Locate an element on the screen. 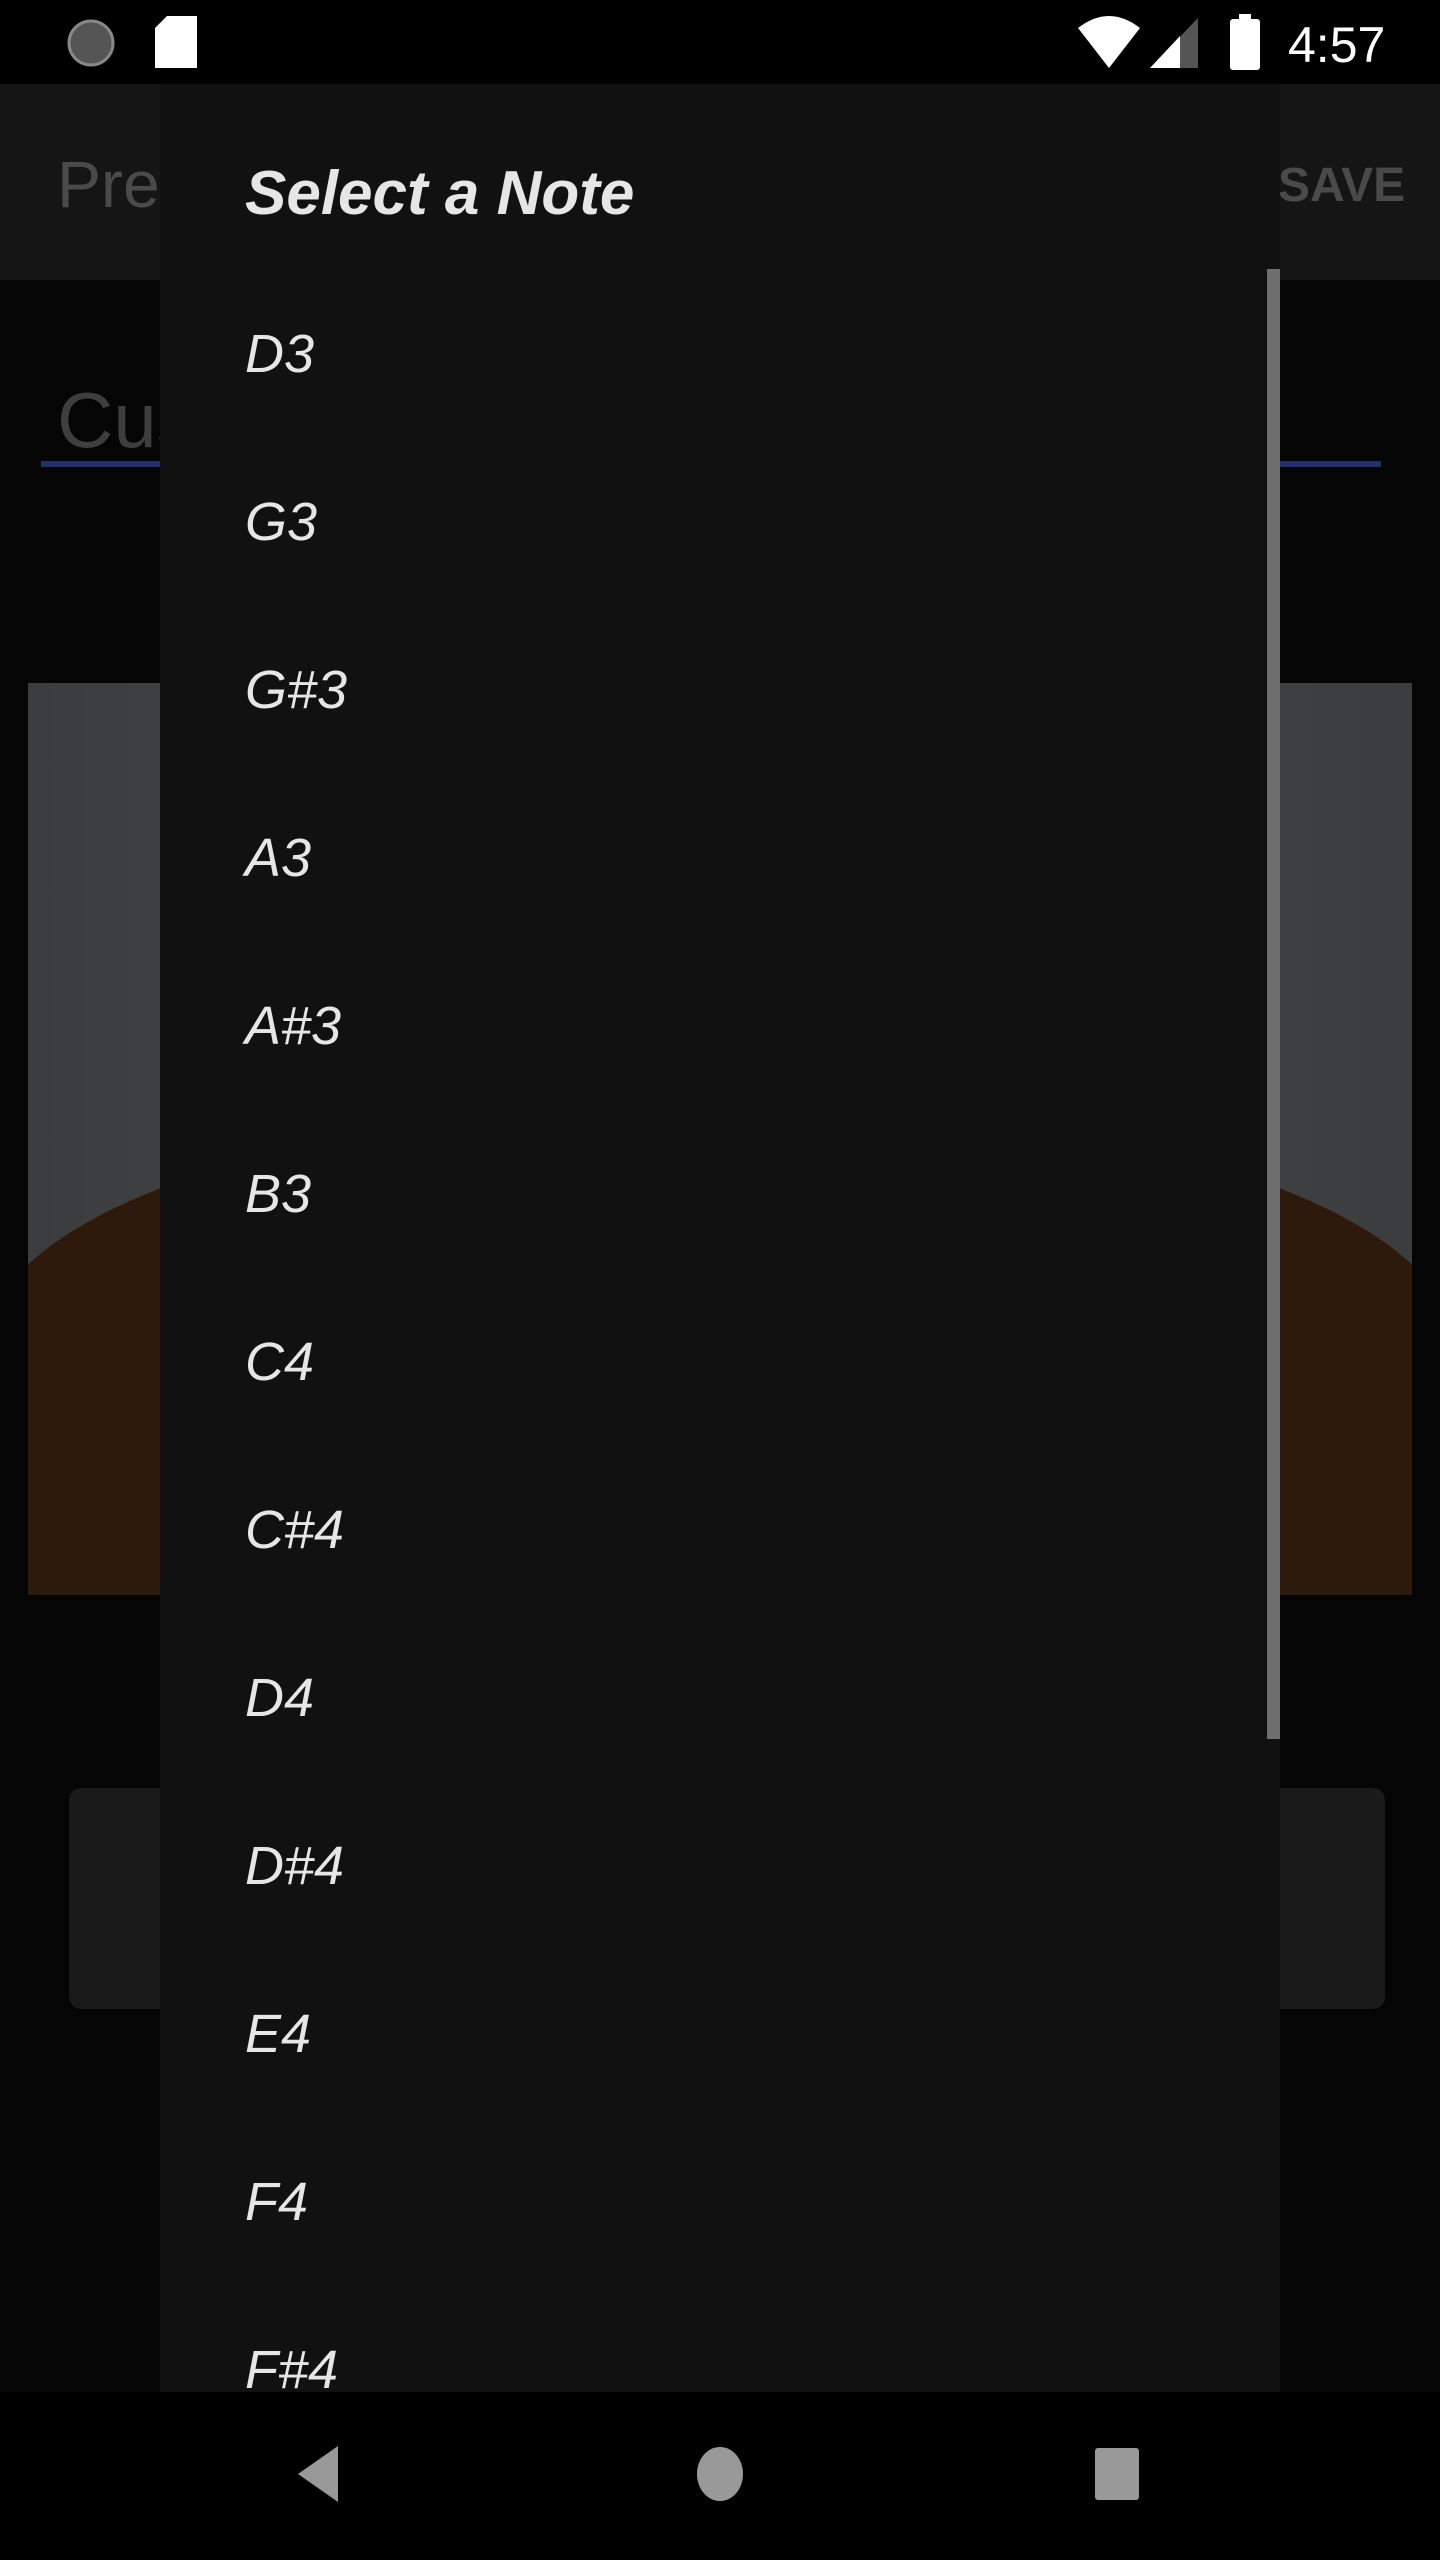 This screenshot has height=2560, width=1440. note-option: F4 is located at coordinates (713, 2202).